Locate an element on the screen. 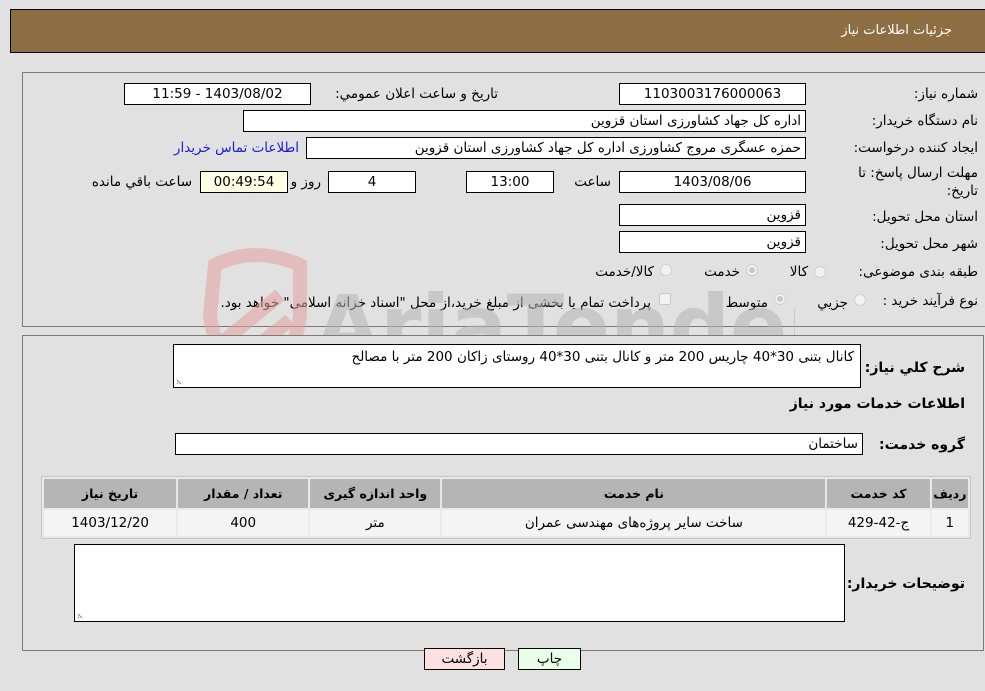 The width and height of the screenshot is (985, 691). col-header-row-number: ردیف is located at coordinates (949, 493).